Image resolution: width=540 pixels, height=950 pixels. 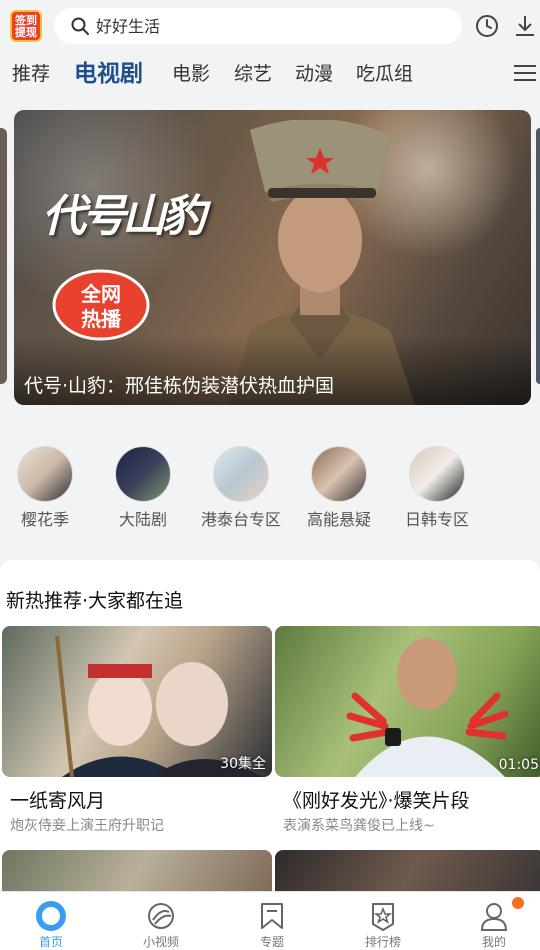 What do you see at coordinates (124, 216) in the screenshot?
I see `banner-show-logo: 代号山豹` at bounding box center [124, 216].